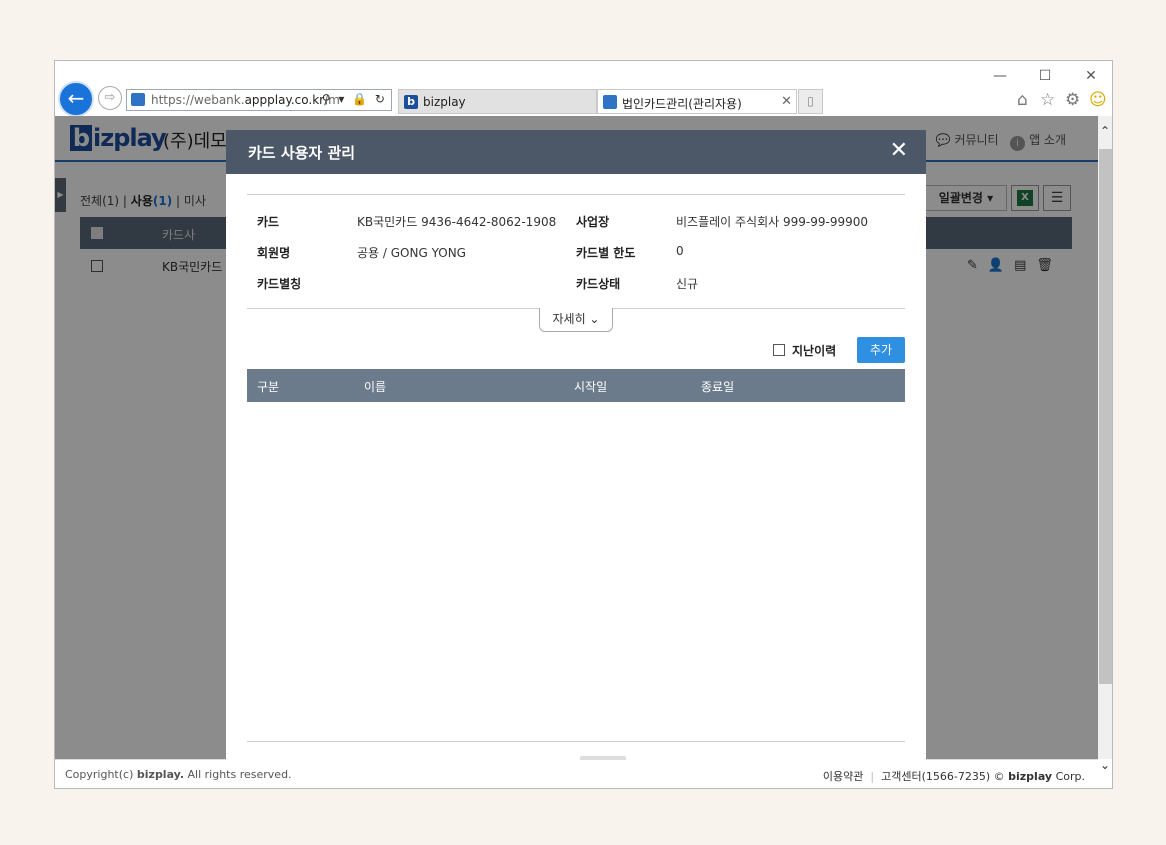 This screenshot has width=1166, height=845. Describe the element at coordinates (593, 222) in the screenshot. I see `business-label: 사업장` at that location.